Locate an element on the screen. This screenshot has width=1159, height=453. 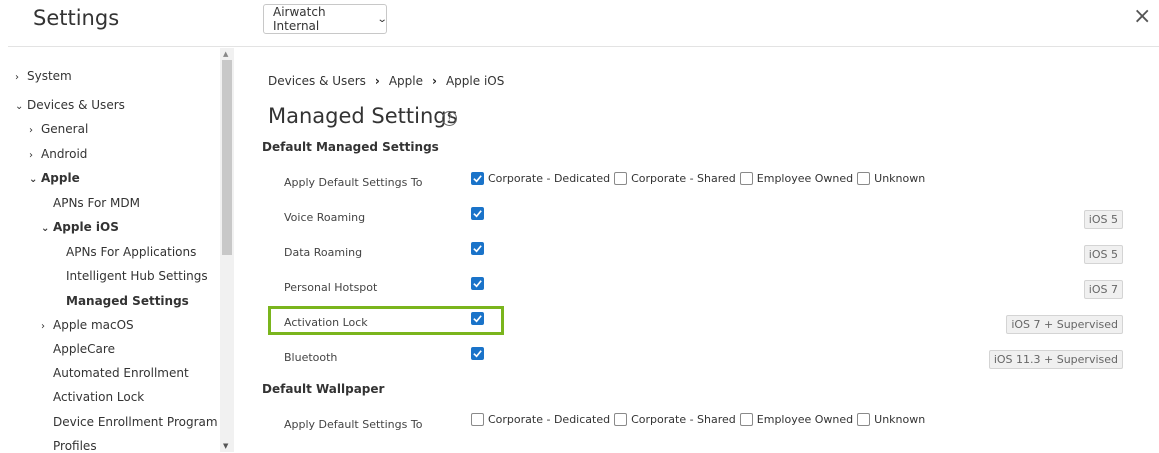
setting-label-bluetooth: Bluetooth is located at coordinates (311, 357).